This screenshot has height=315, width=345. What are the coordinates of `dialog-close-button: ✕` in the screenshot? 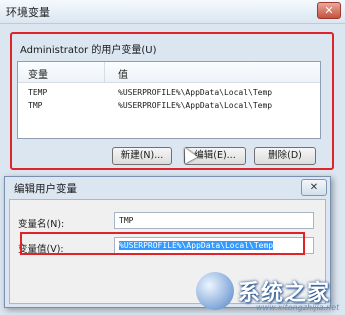 It's located at (314, 187).